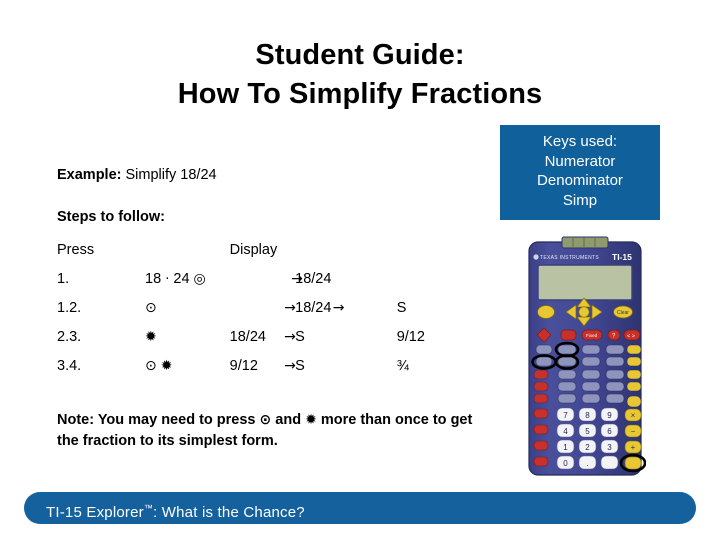 This screenshot has width=720, height=540. I want to click on svg-text: 7, so click(565, 415).